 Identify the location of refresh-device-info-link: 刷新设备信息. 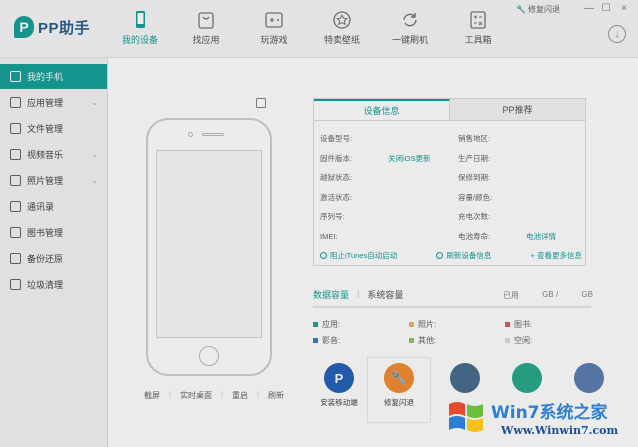
(463, 255).